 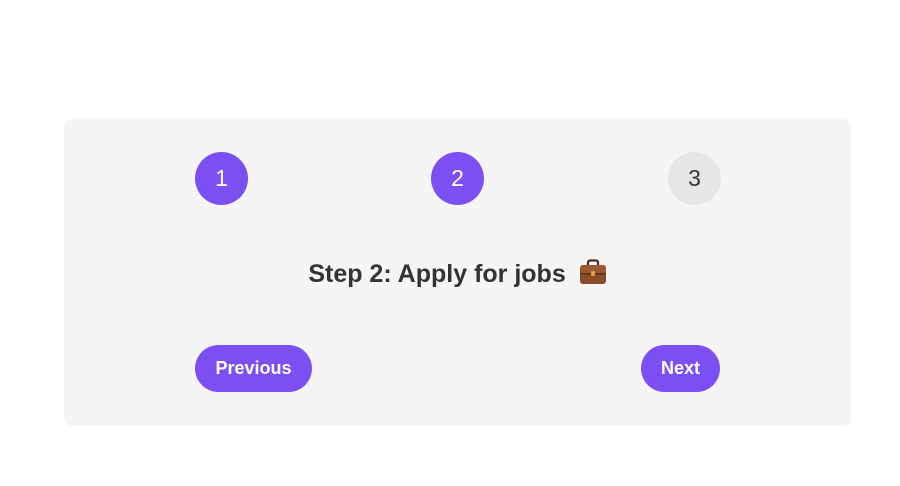 I want to click on step-3-number: 3, so click(x=694, y=178).